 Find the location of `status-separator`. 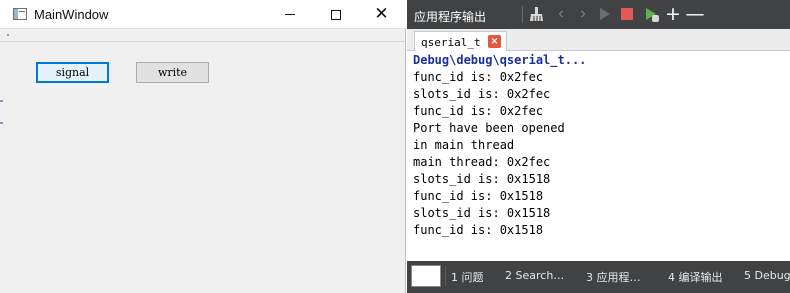

status-separator is located at coordinates (445, 276).